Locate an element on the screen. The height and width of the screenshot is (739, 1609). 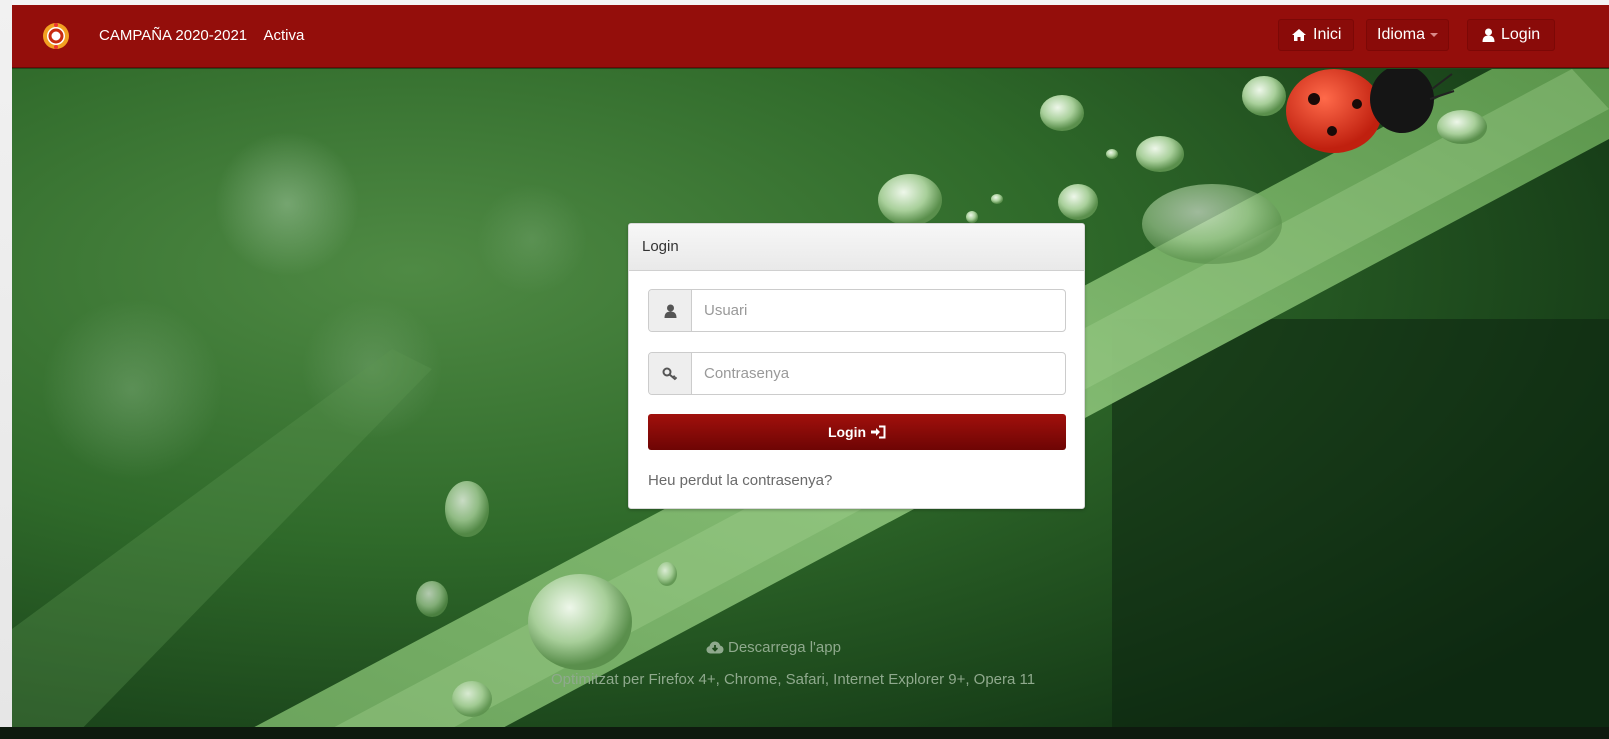
key-icon is located at coordinates (670, 373).